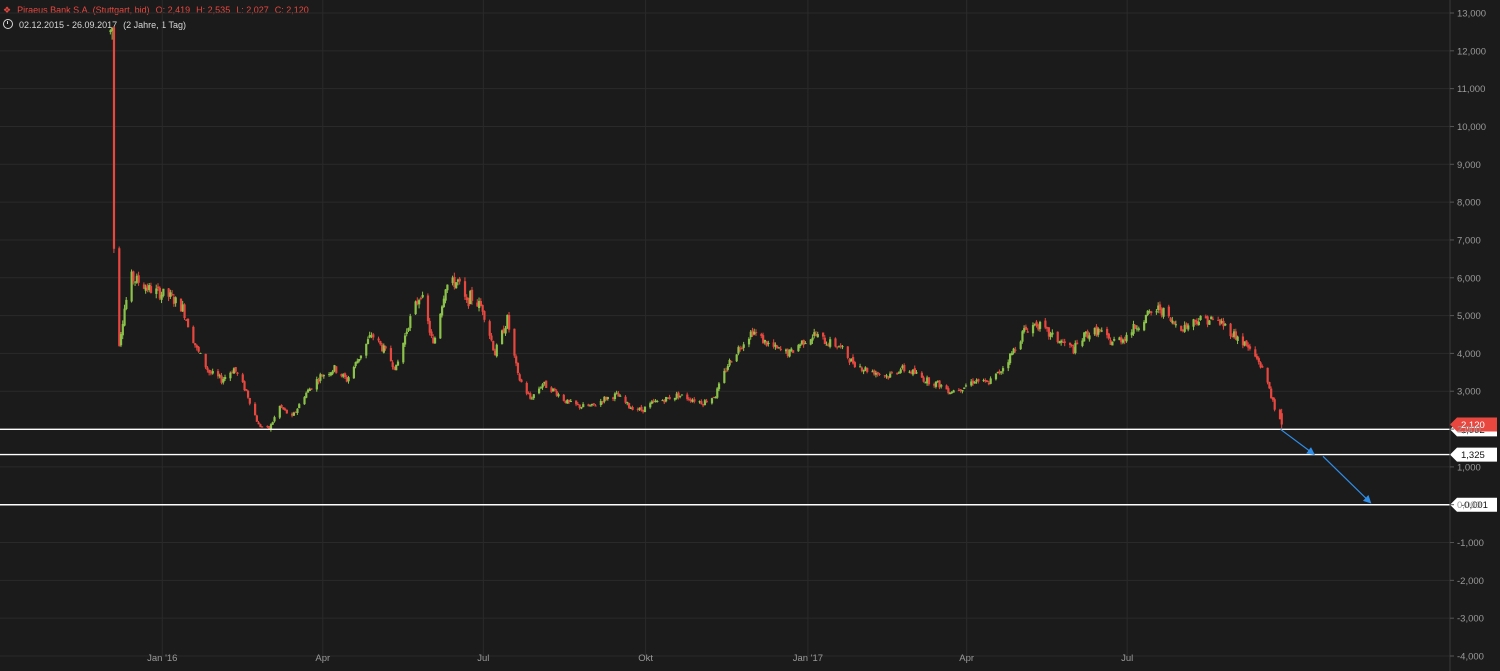 Image resolution: width=1500 pixels, height=671 pixels. What do you see at coordinates (1470, 581) in the screenshot?
I see `y-tick-label: -2,000` at bounding box center [1470, 581].